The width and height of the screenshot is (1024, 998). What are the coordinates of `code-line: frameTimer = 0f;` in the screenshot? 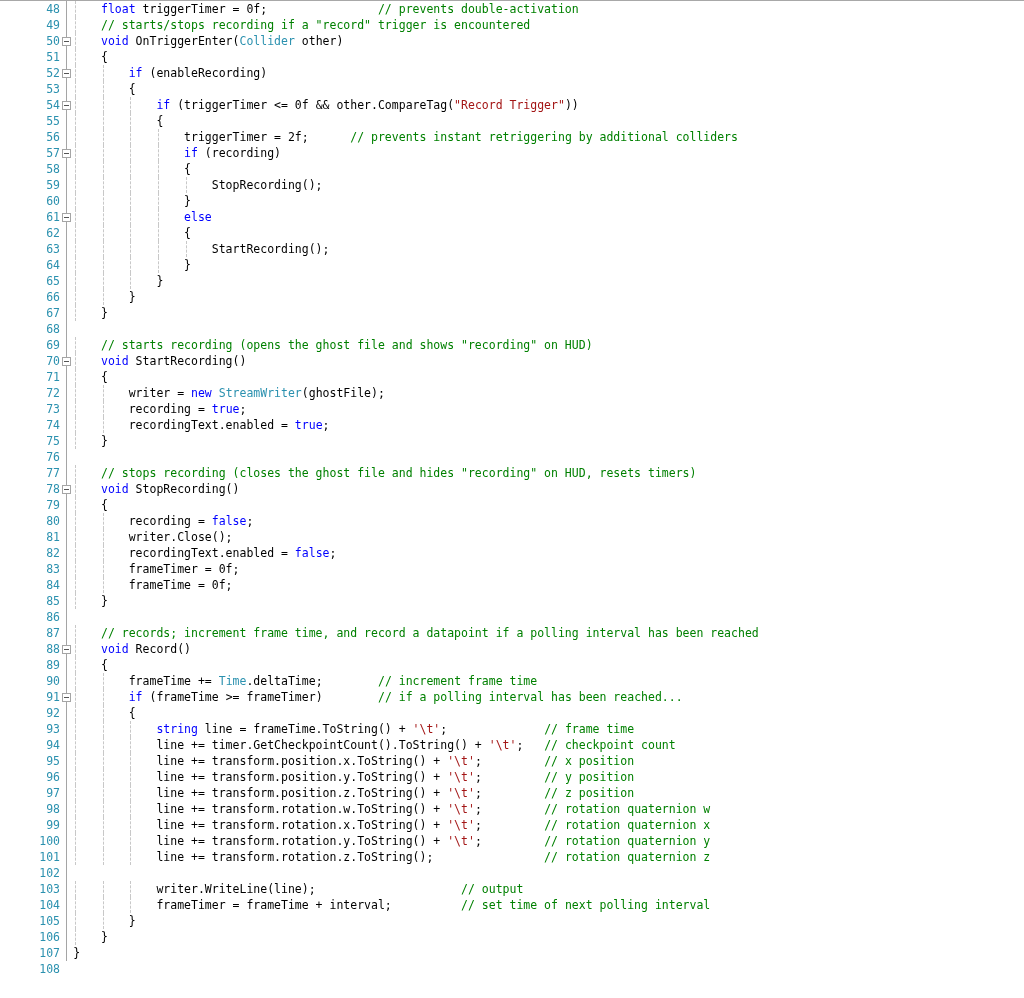 It's located at (183, 569).